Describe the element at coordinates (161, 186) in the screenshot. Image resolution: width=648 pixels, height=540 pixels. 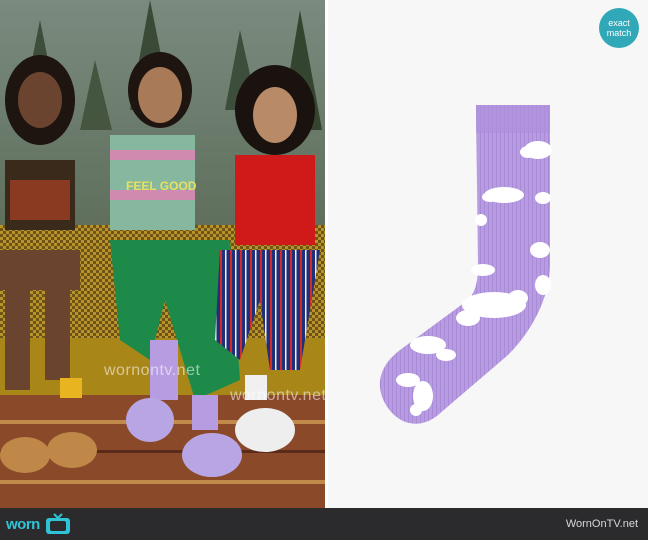
I see `shirt-text: FEEL GOOD` at that location.